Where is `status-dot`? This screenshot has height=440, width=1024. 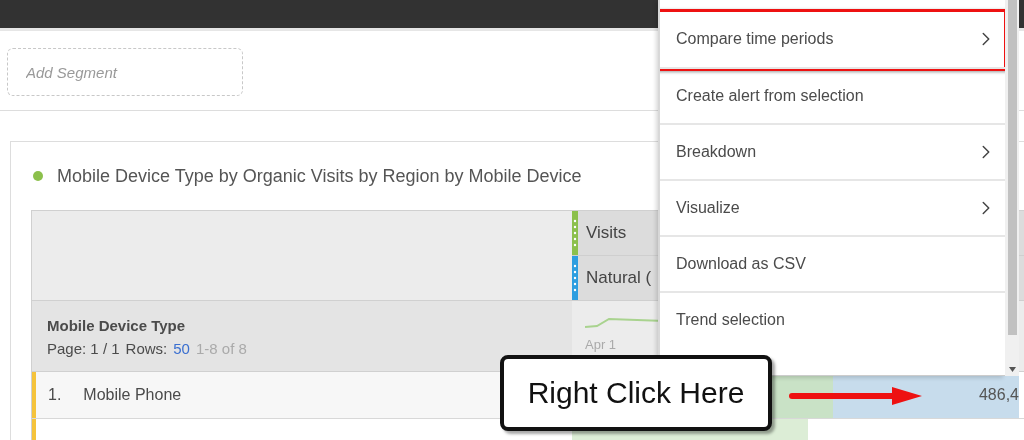
status-dot is located at coordinates (38, 176).